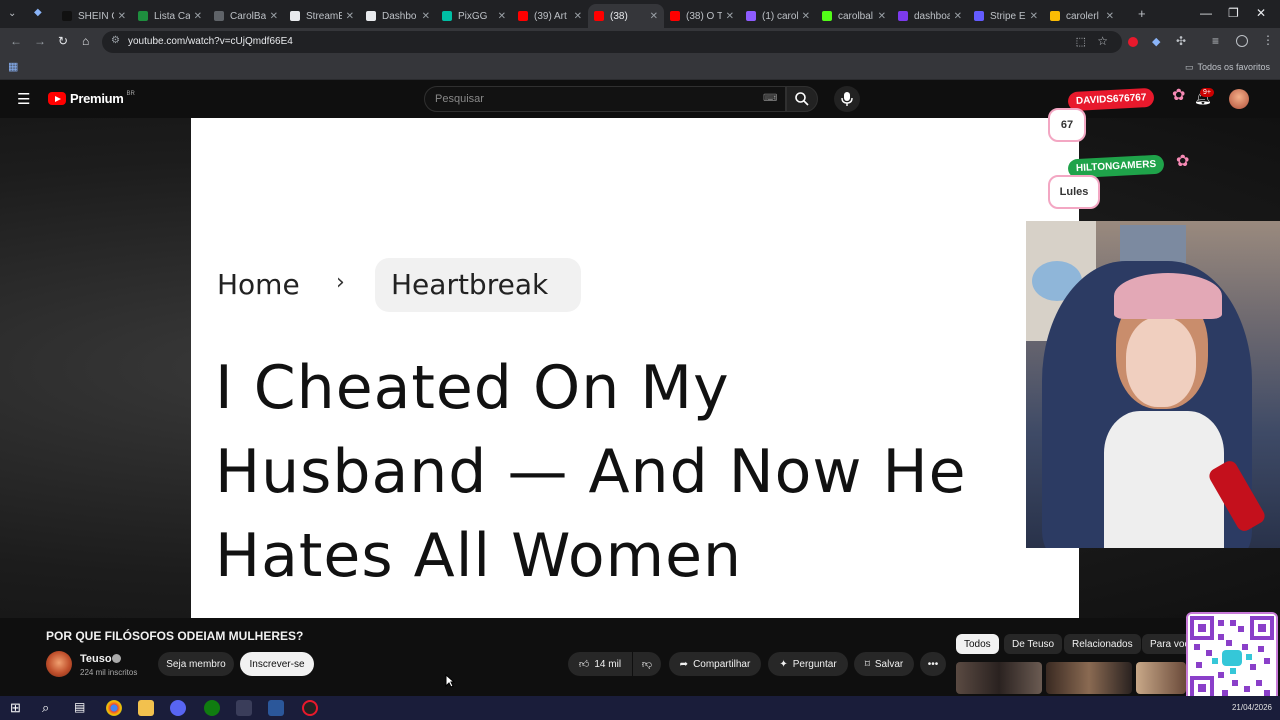  Describe the element at coordinates (310, 708) in the screenshot. I see `obs-icon` at that location.